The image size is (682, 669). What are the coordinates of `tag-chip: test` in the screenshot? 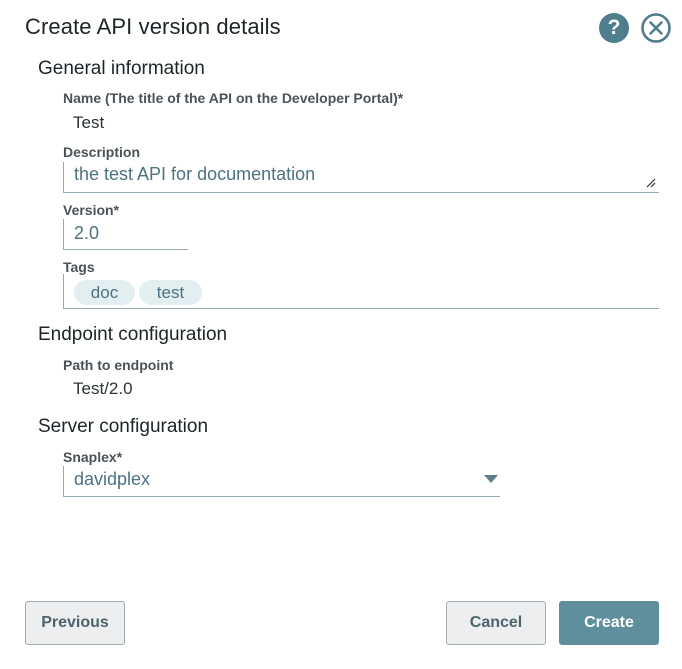 It's located at (170, 292).